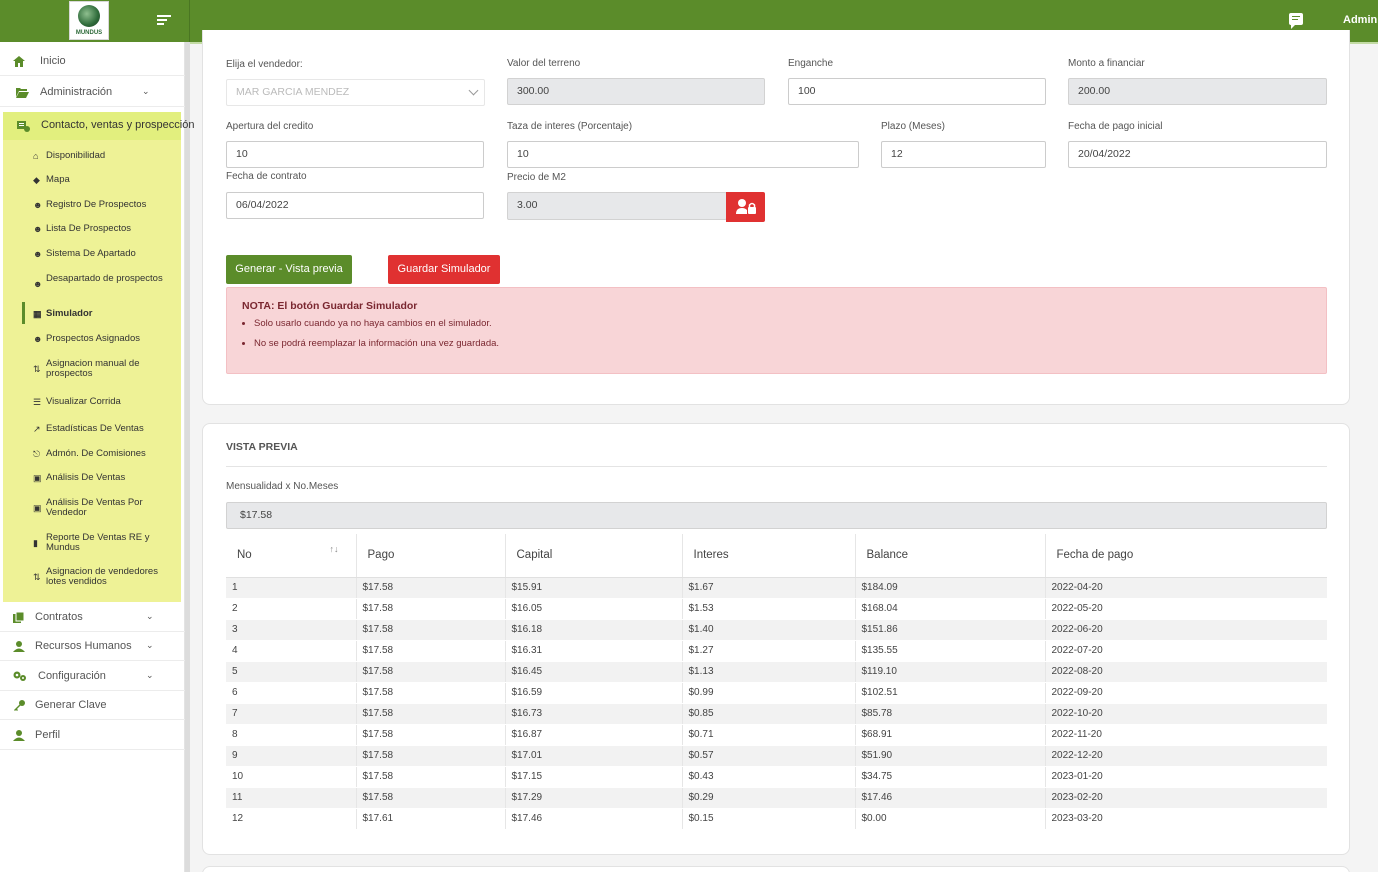  Describe the element at coordinates (37, 429) in the screenshot. I see `chart-line-icon: ↗` at that location.